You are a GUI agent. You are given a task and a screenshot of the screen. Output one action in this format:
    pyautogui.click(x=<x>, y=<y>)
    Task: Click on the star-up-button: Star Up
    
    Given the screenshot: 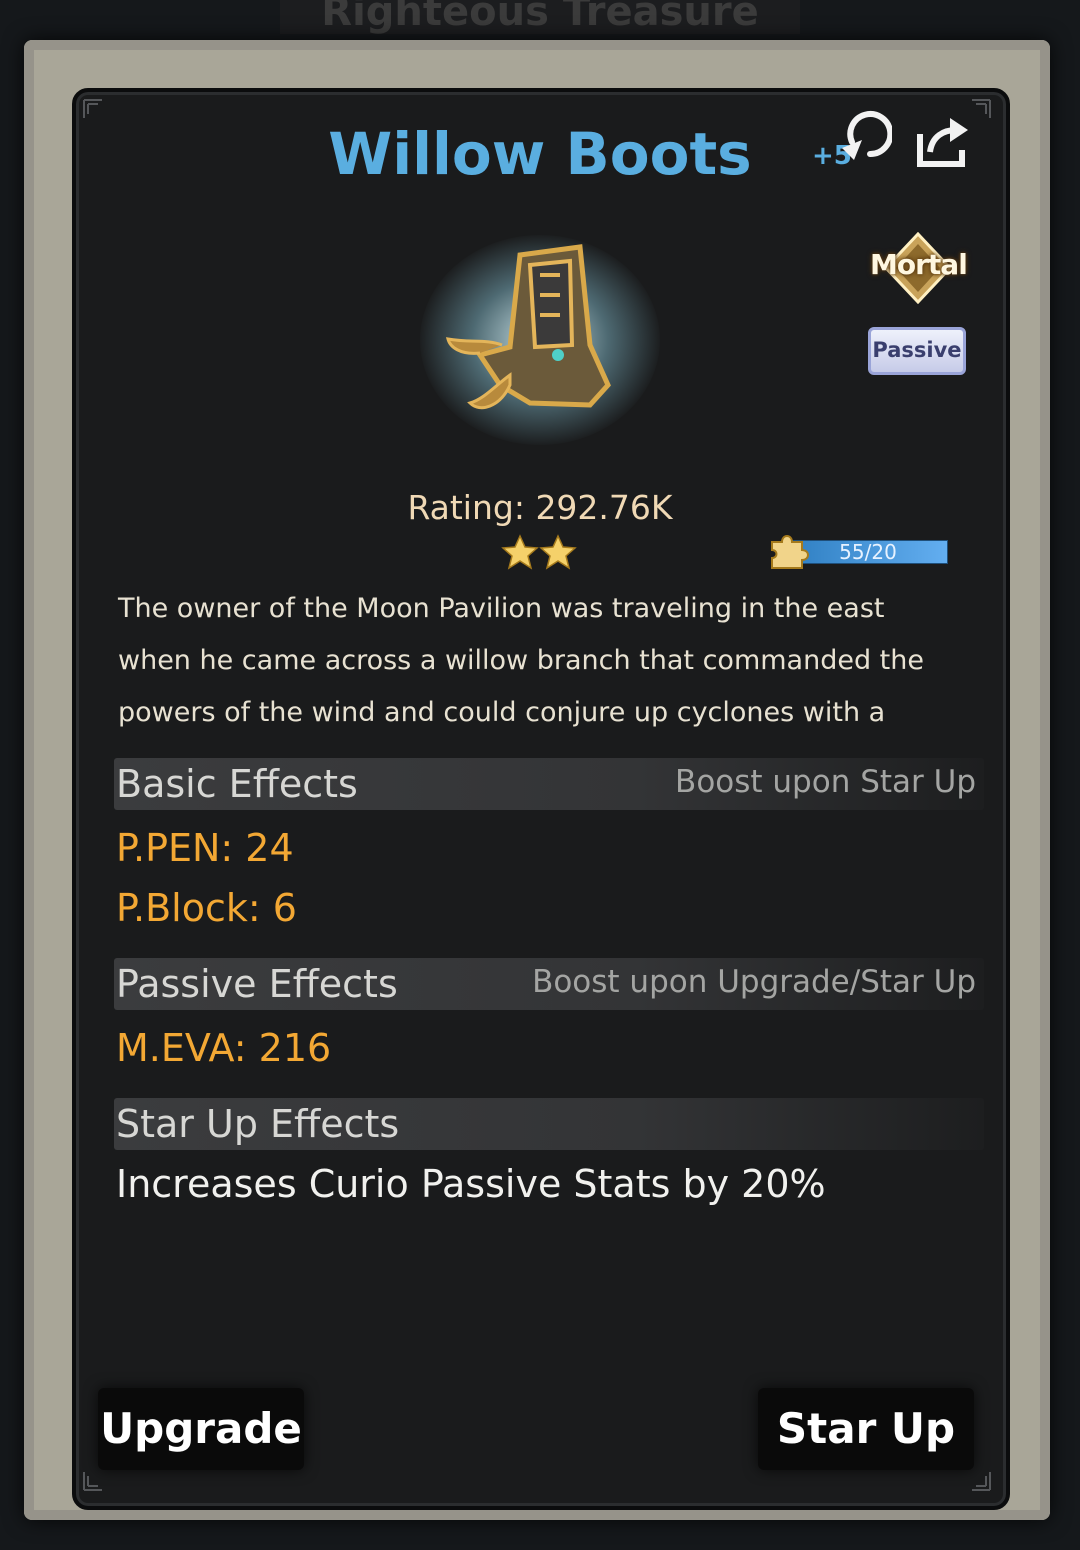 What is the action you would take?
    pyautogui.click(x=866, y=1429)
    